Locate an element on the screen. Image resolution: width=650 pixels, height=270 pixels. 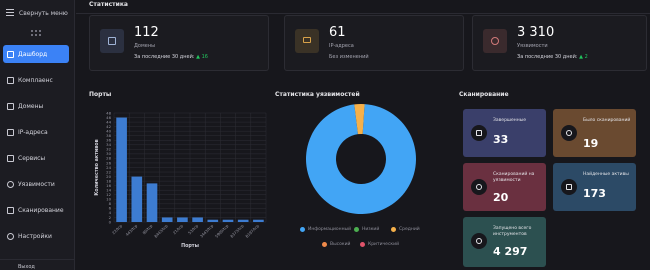
stat-value: 112 is located at coordinates (146, 32).